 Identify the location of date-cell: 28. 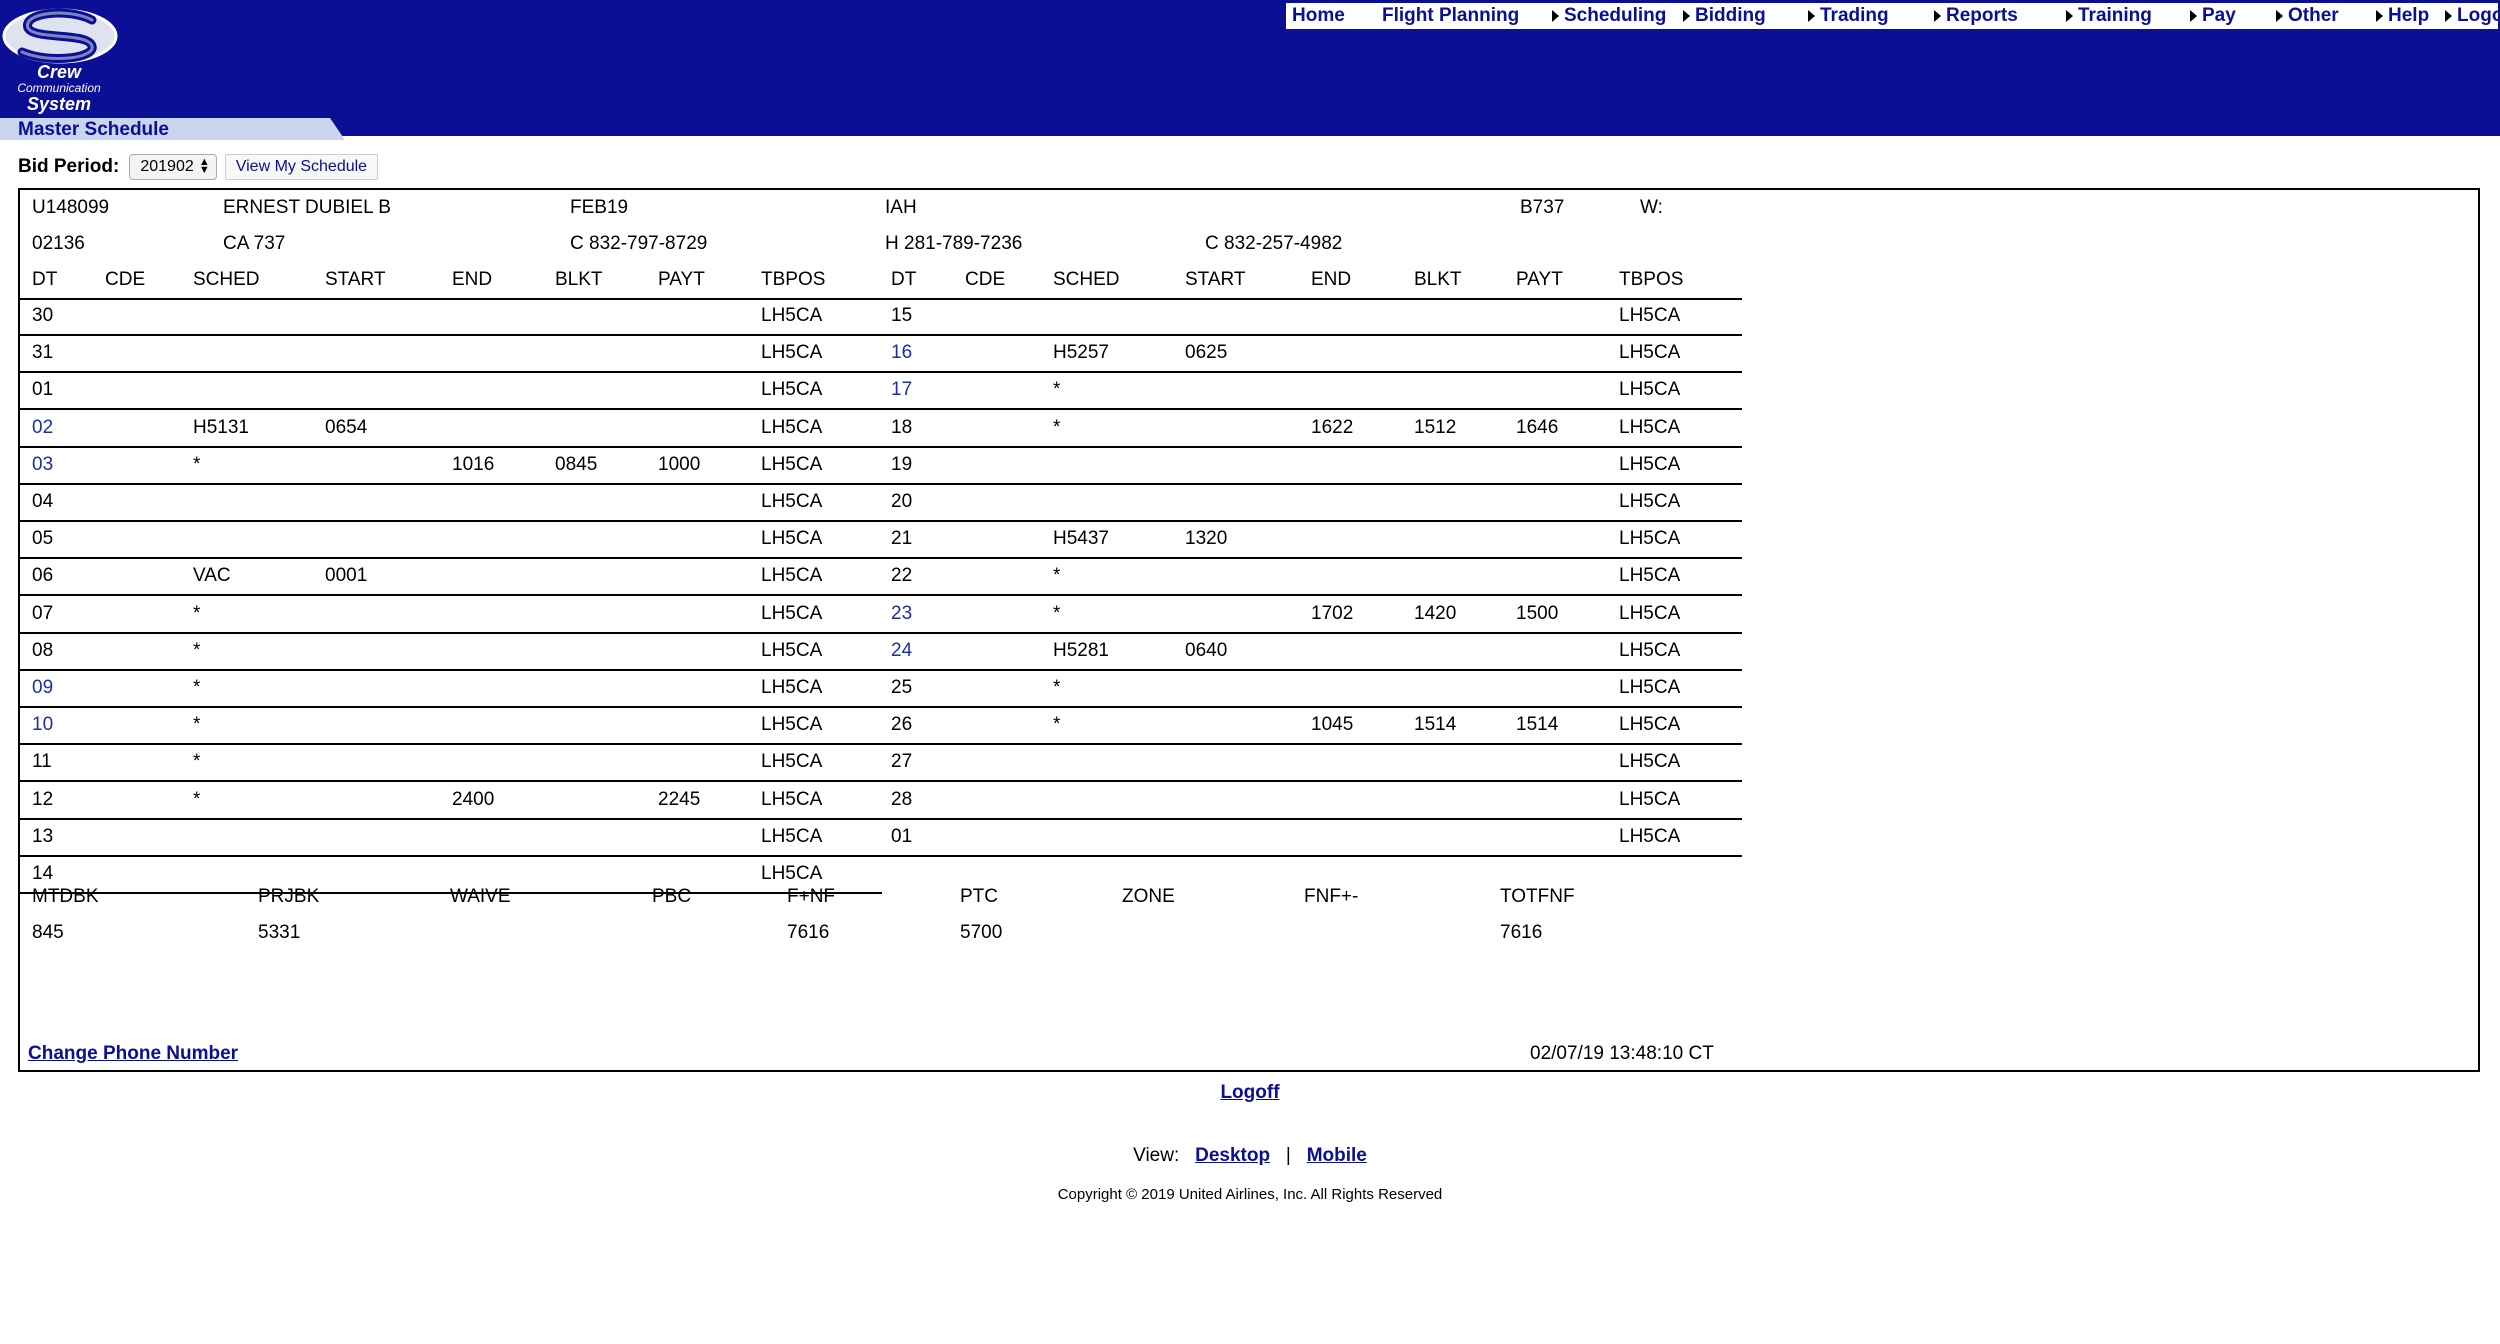
(902, 799).